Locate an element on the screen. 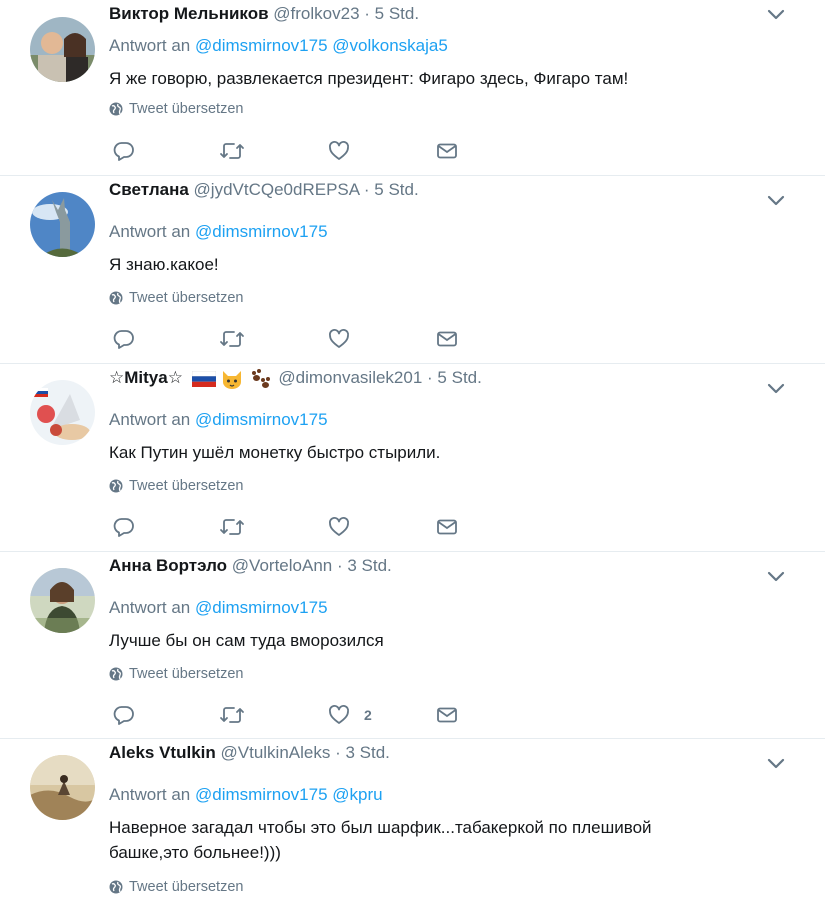 Image resolution: width=825 pixels, height=902 pixels. russian-flag-icon is located at coordinates (203, 378).